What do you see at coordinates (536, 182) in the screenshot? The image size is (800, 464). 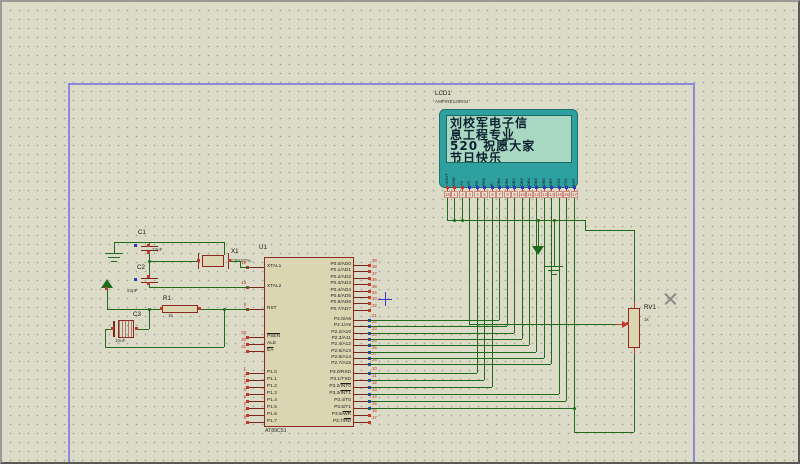 I see `lcd-pin-name: DB5` at bounding box center [536, 182].